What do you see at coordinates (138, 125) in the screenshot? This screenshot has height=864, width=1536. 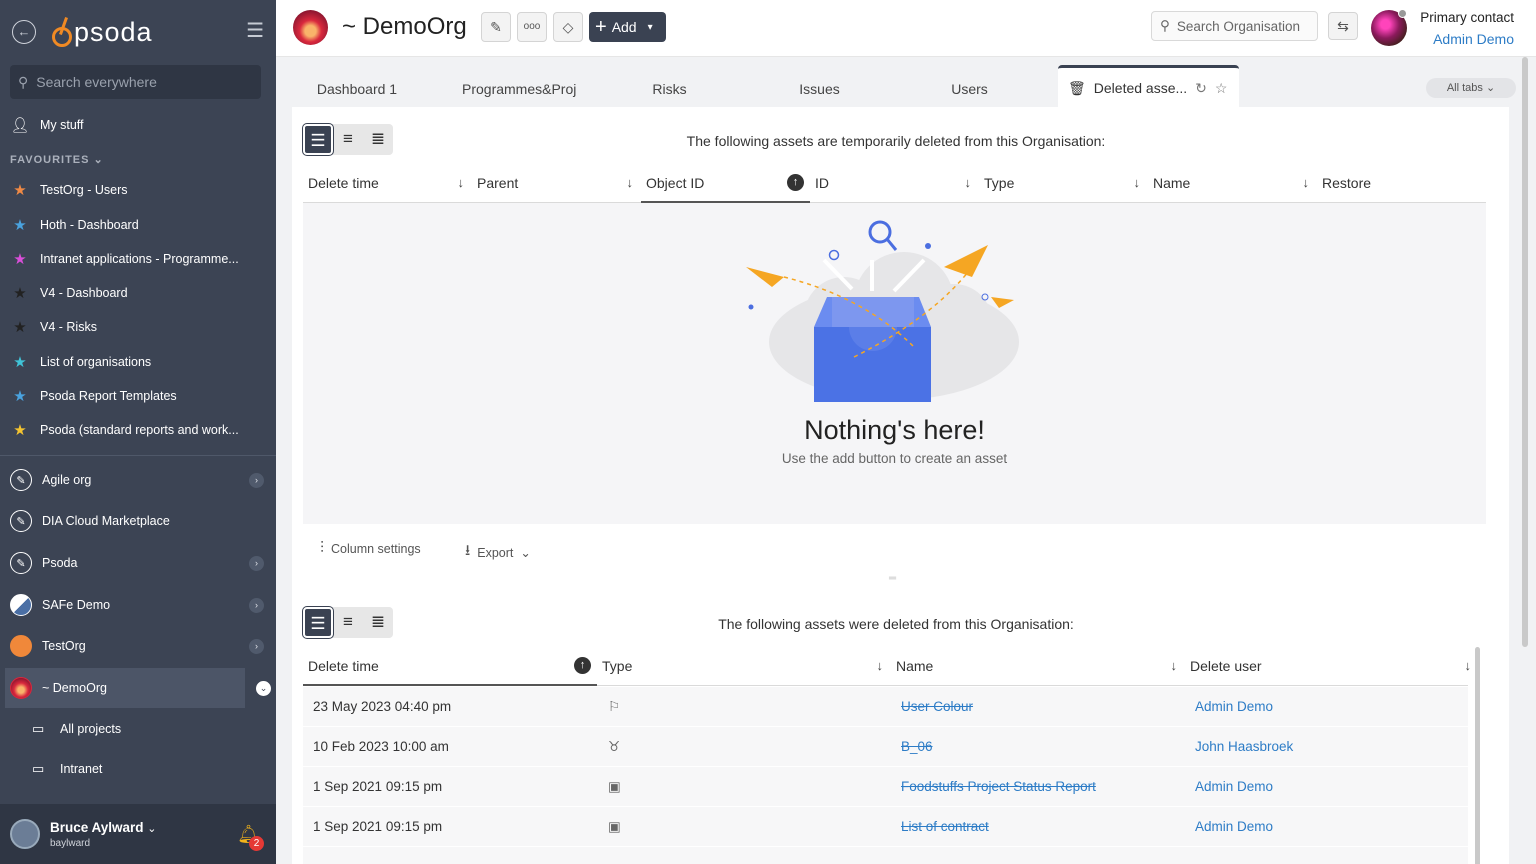 I see `sidebar-item-my-stuff: 👤︎ My stuff` at bounding box center [138, 125].